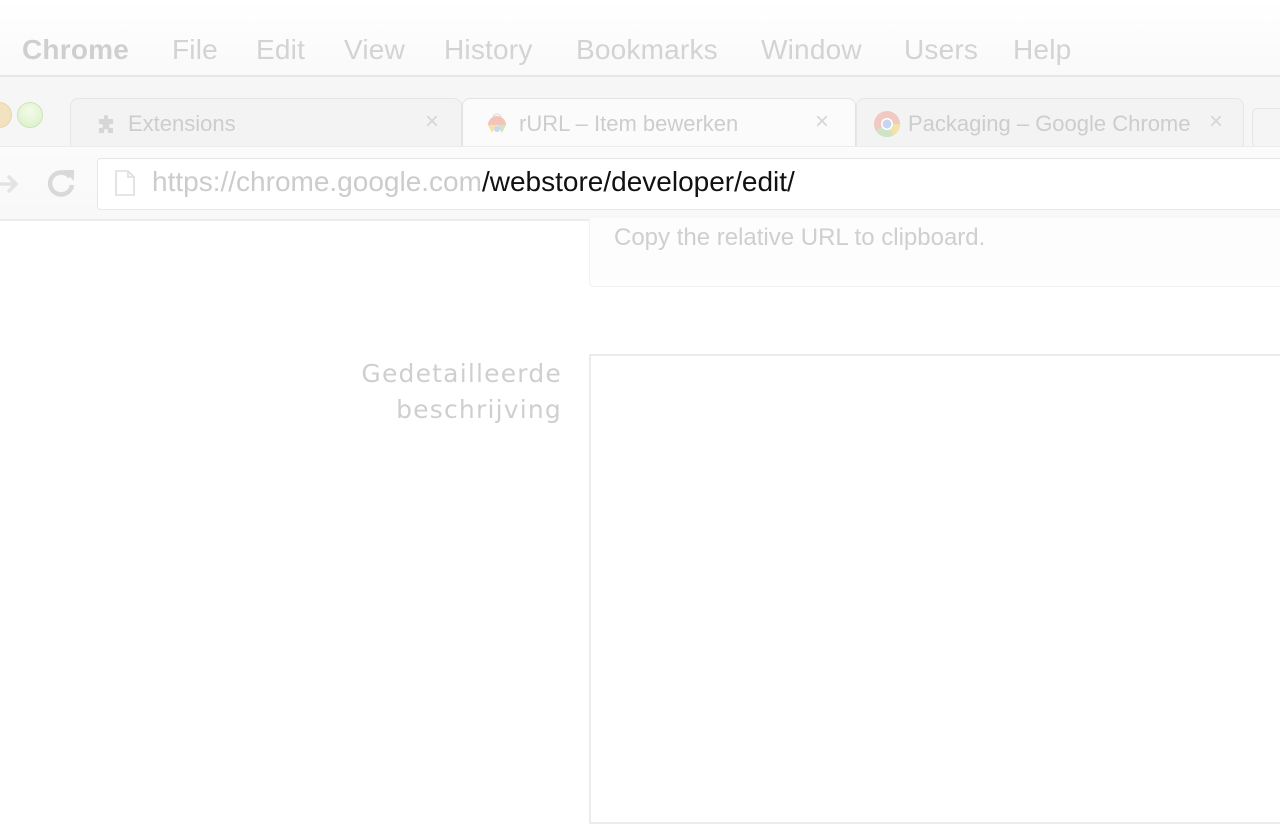  What do you see at coordinates (479, 409) in the screenshot?
I see `label-line-2: beschrijving` at bounding box center [479, 409].